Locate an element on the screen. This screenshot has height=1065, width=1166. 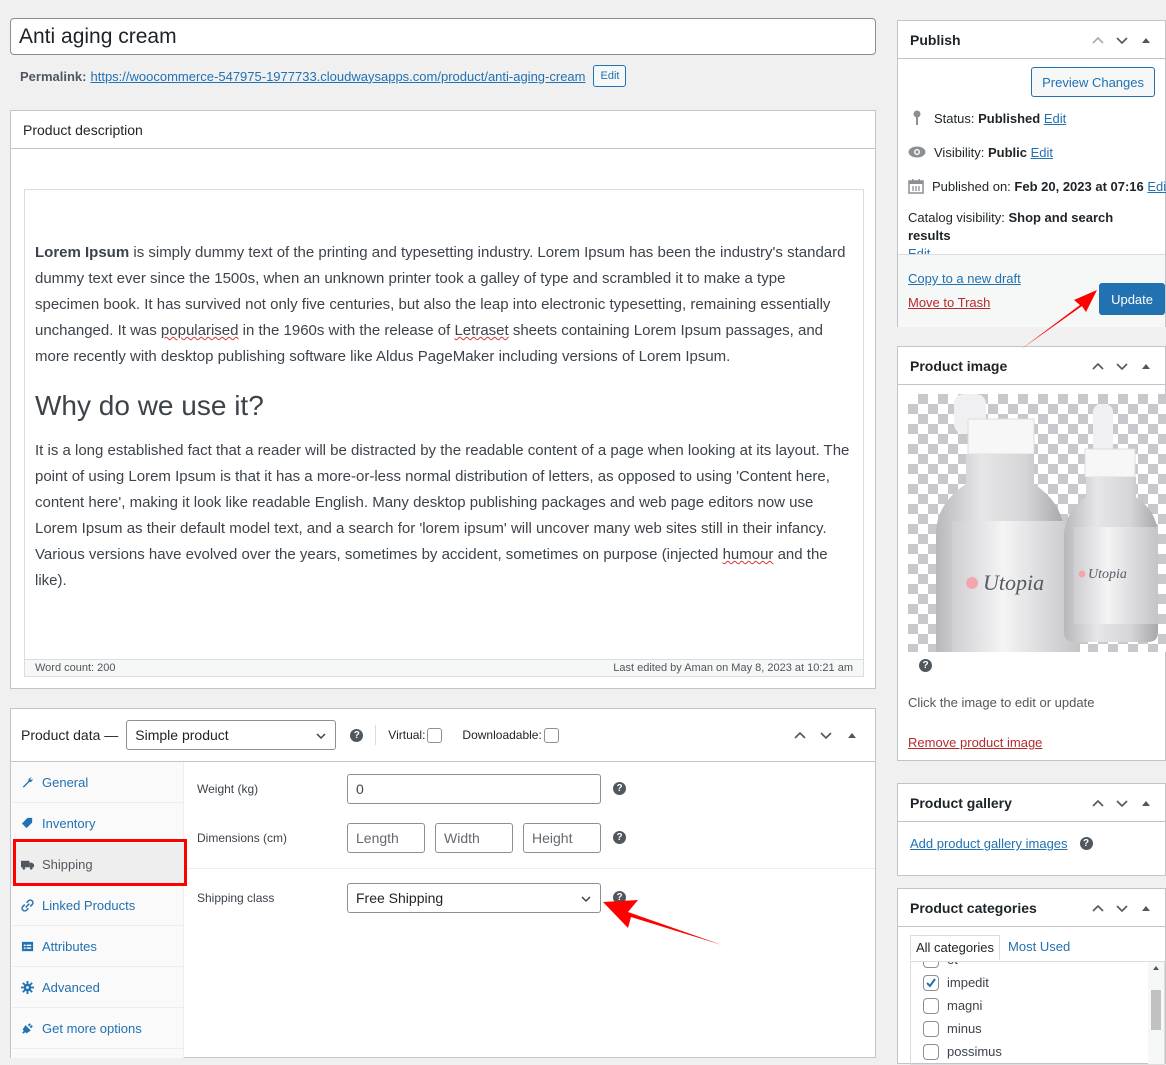
tab-attributes: Attributes is located at coordinates (97, 946).